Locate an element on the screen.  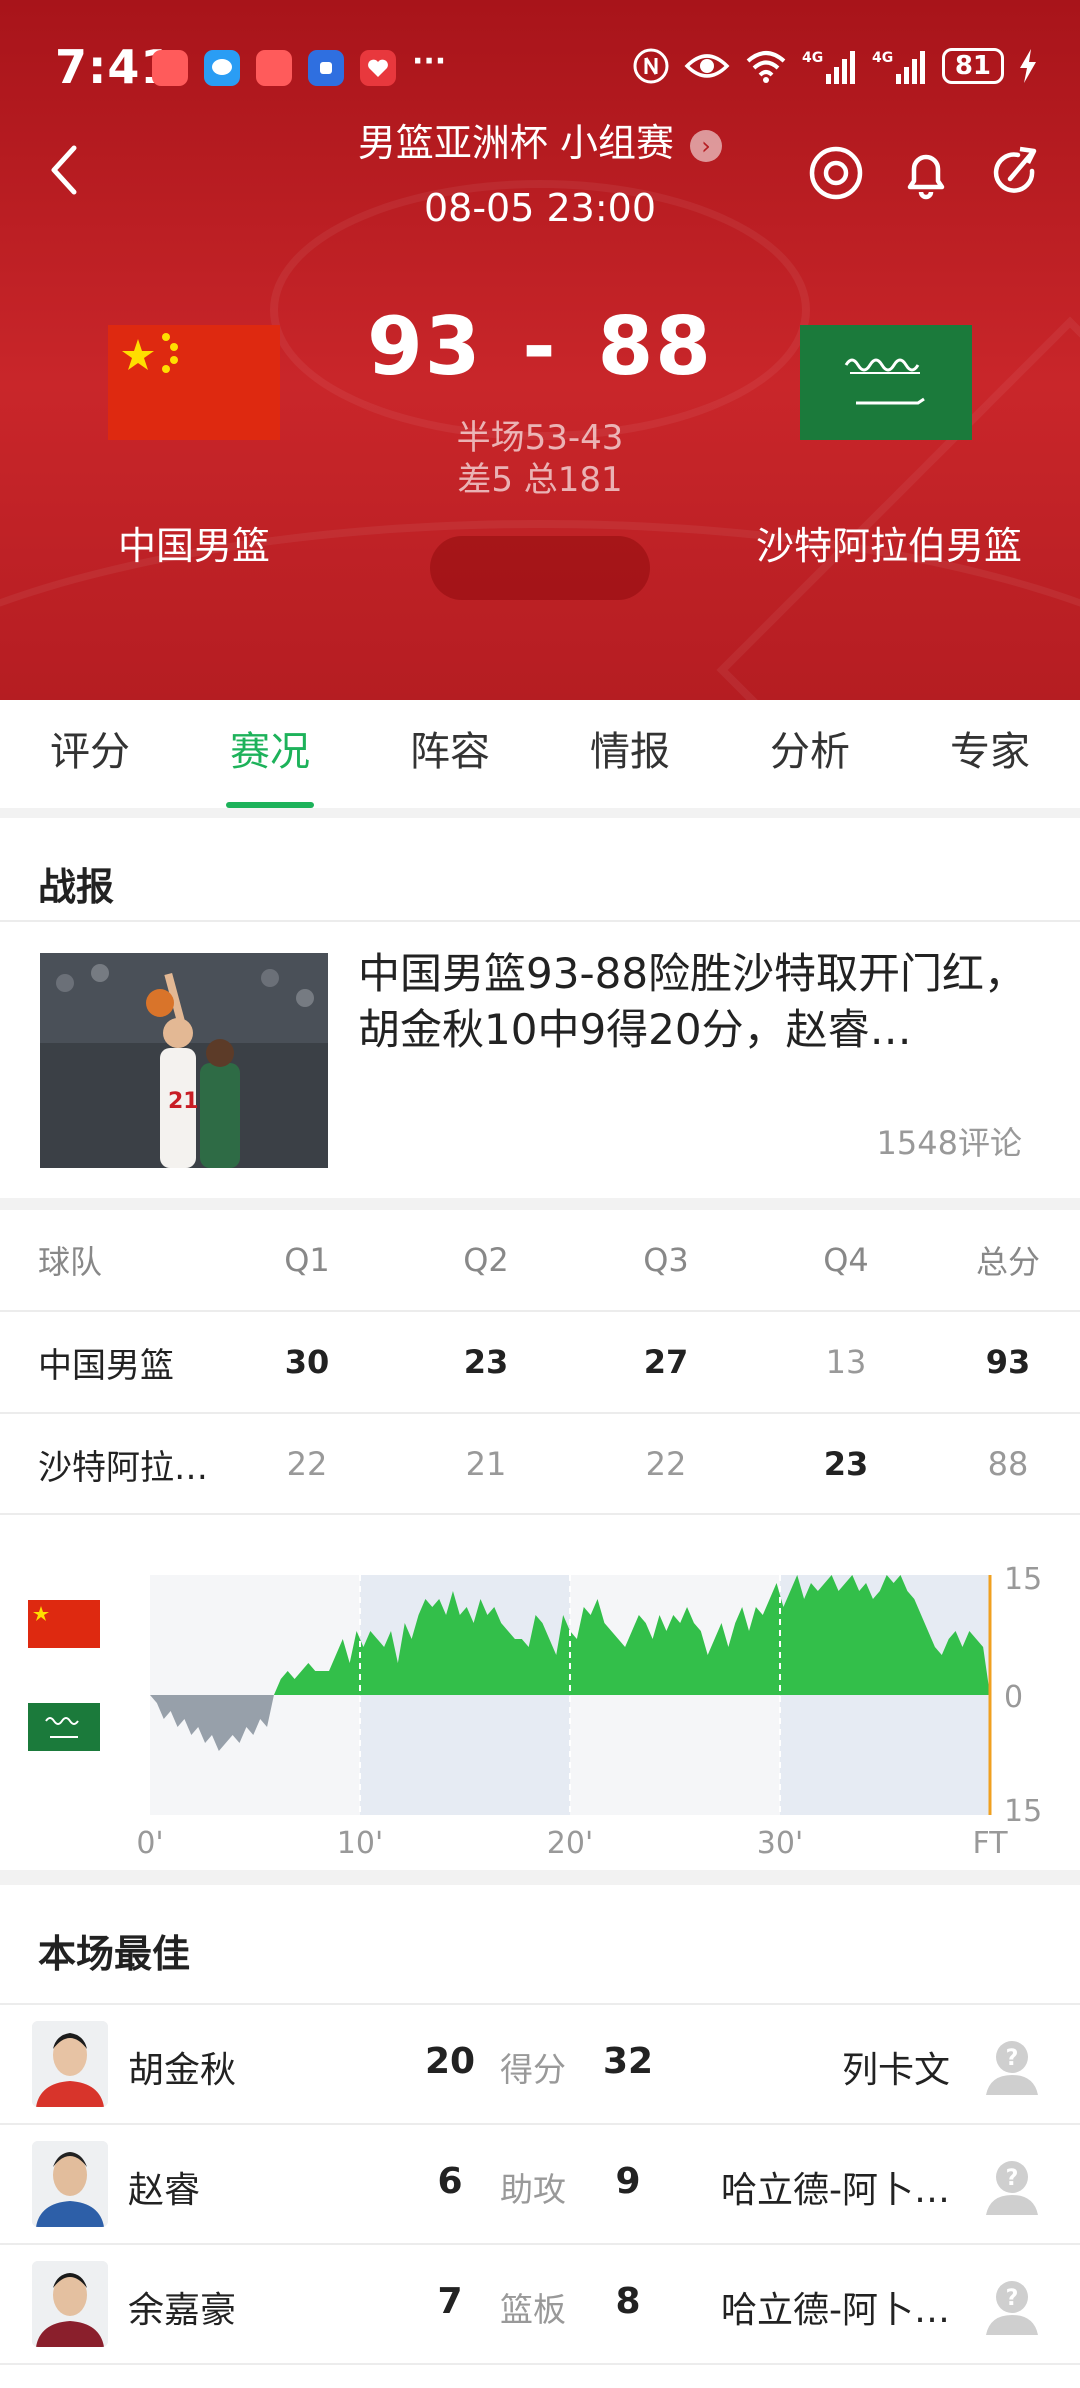
message-app-icon is located at coordinates (222, 68).